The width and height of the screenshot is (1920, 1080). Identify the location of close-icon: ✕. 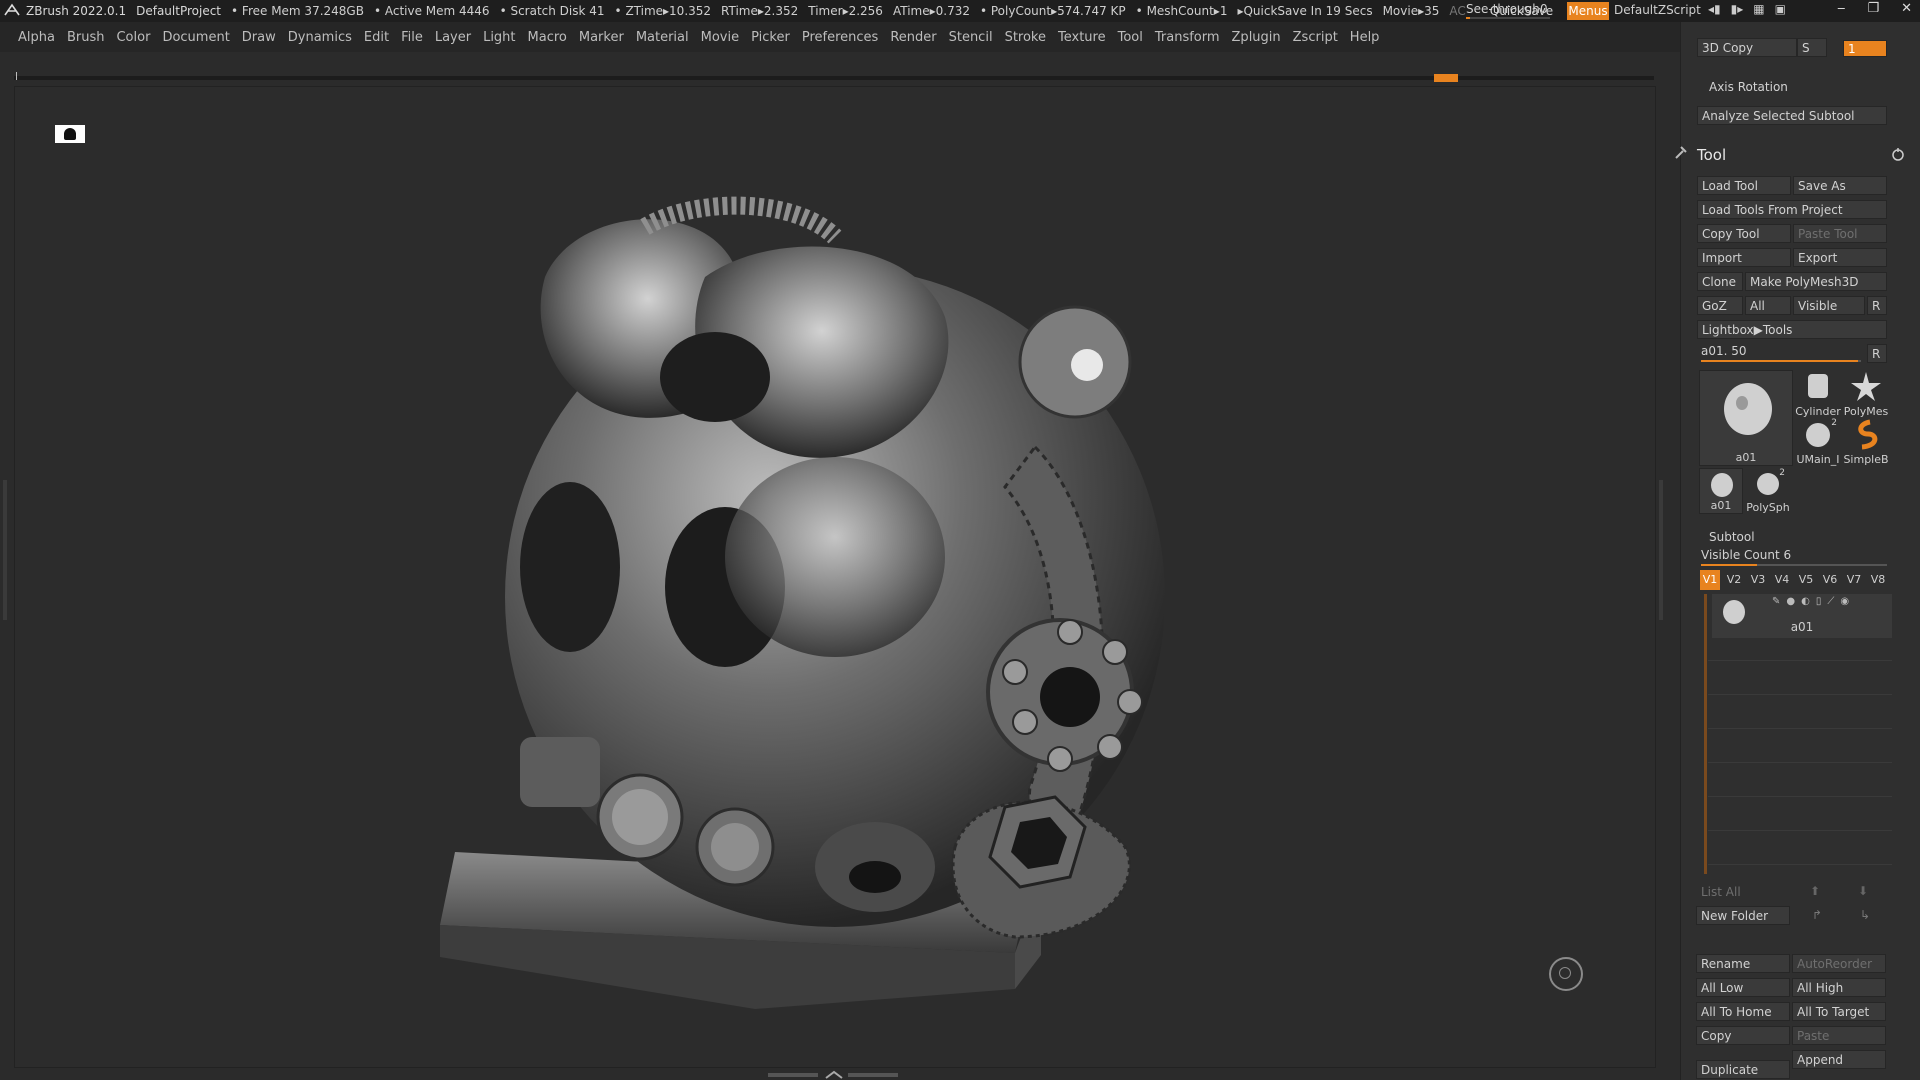
(1906, 8).